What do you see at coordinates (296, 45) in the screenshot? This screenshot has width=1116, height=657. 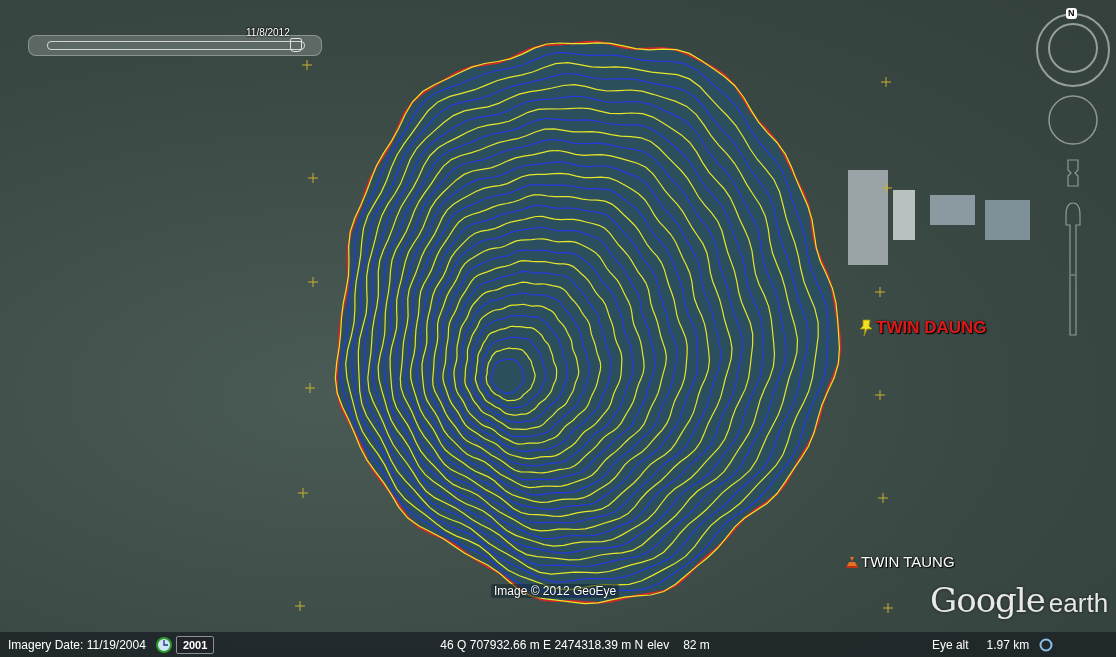 I see `slider-thumb` at bounding box center [296, 45].